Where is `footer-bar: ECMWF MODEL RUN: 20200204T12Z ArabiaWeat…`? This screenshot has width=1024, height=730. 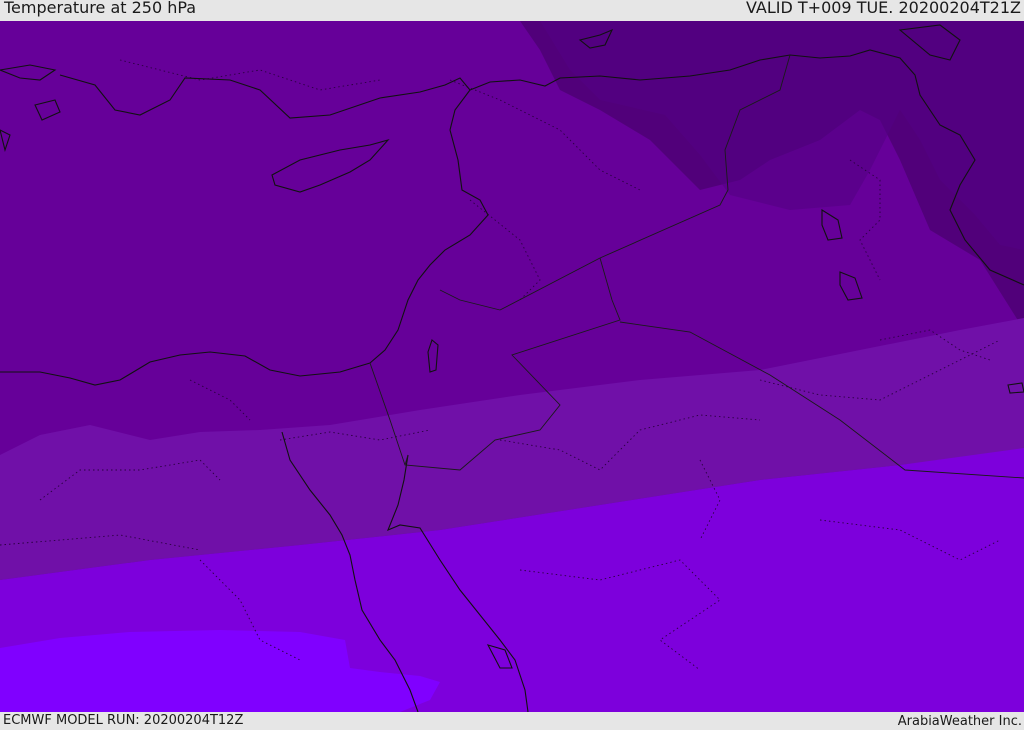
footer-bar: ECMWF MODEL RUN: 20200204T12Z ArabiaWeat… is located at coordinates (512, 720).